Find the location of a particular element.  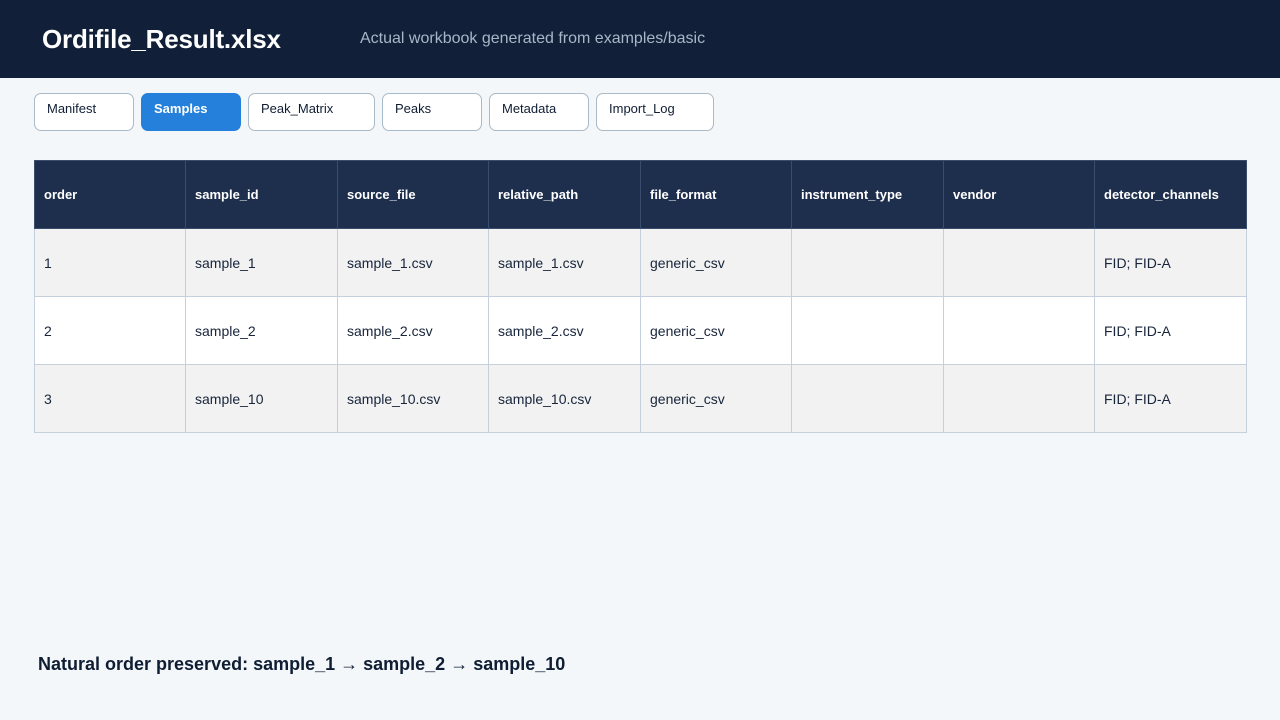

tab-metadata: Metadata is located at coordinates (539, 112).